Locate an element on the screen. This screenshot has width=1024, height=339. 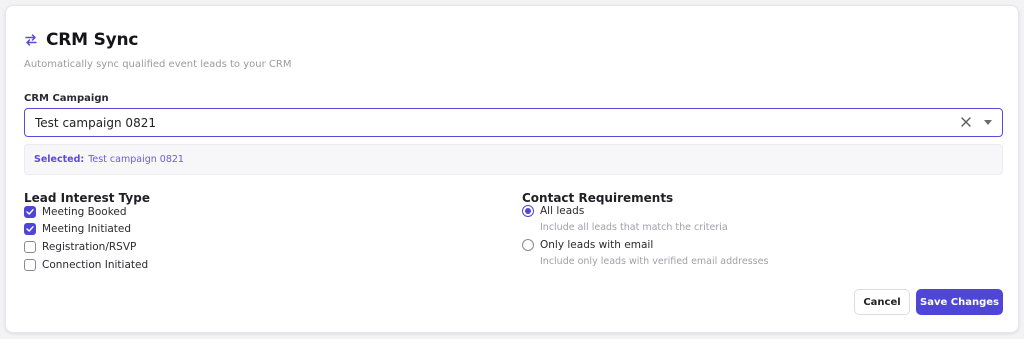
option-label: Meeting Initiated is located at coordinates (87, 229).